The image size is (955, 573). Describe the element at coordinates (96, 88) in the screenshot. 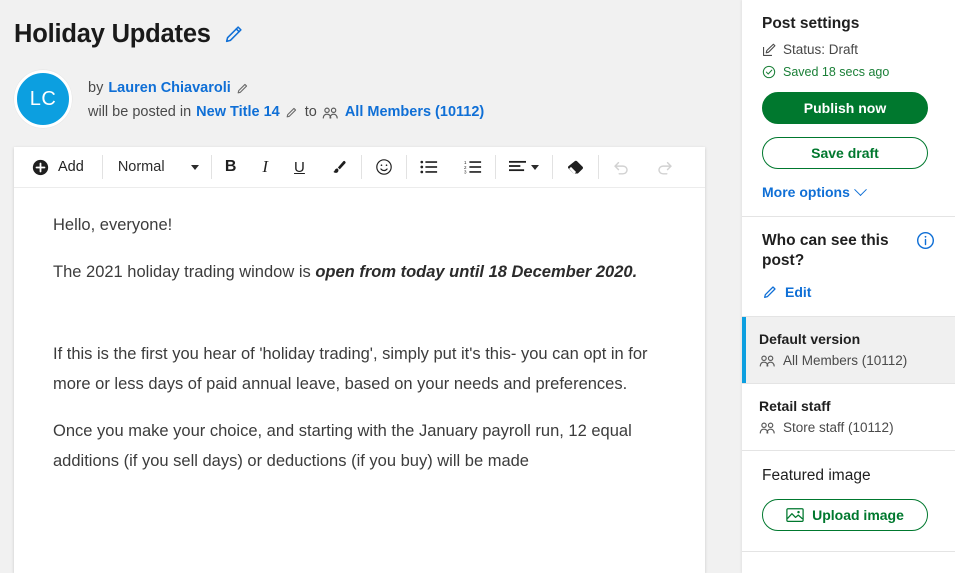

I see `byline-by-label: by` at that location.